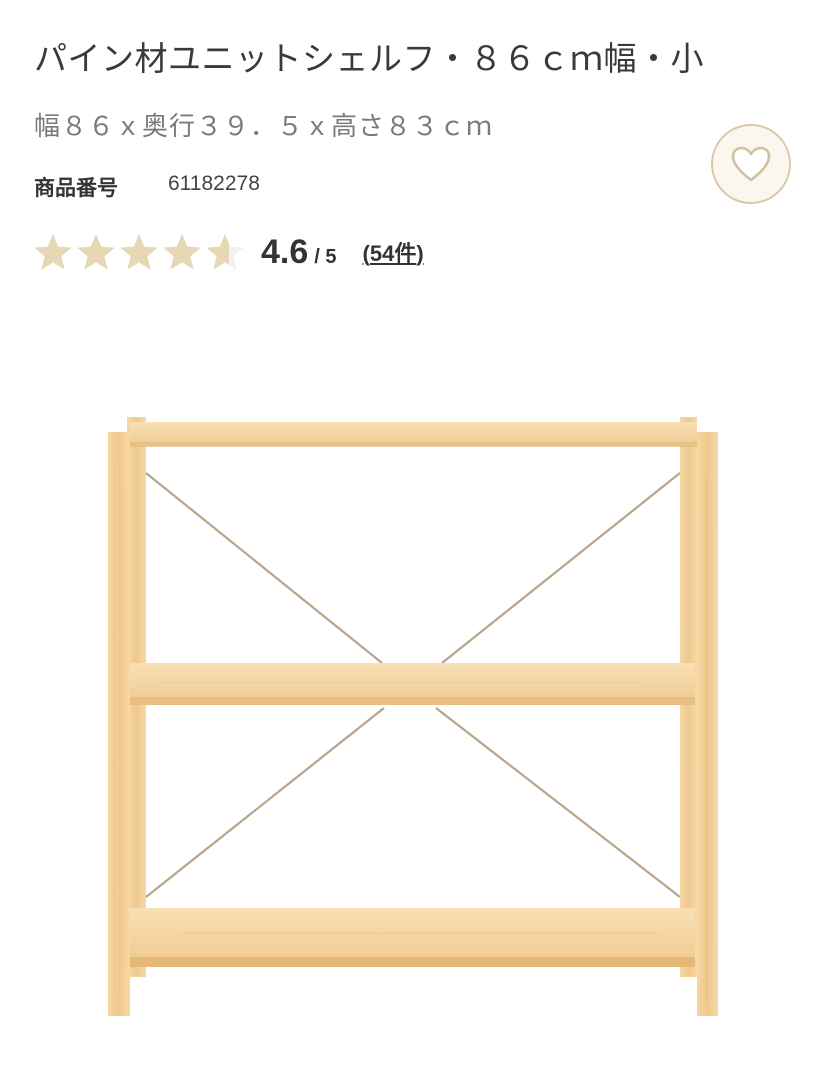 Image resolution: width=827 pixels, height=1080 pixels. Describe the element at coordinates (264, 127) in the screenshot. I see `product-dimensions: 幅８６ｘ奥行３９．５ｘ高さ８３ｃｍ` at that location.